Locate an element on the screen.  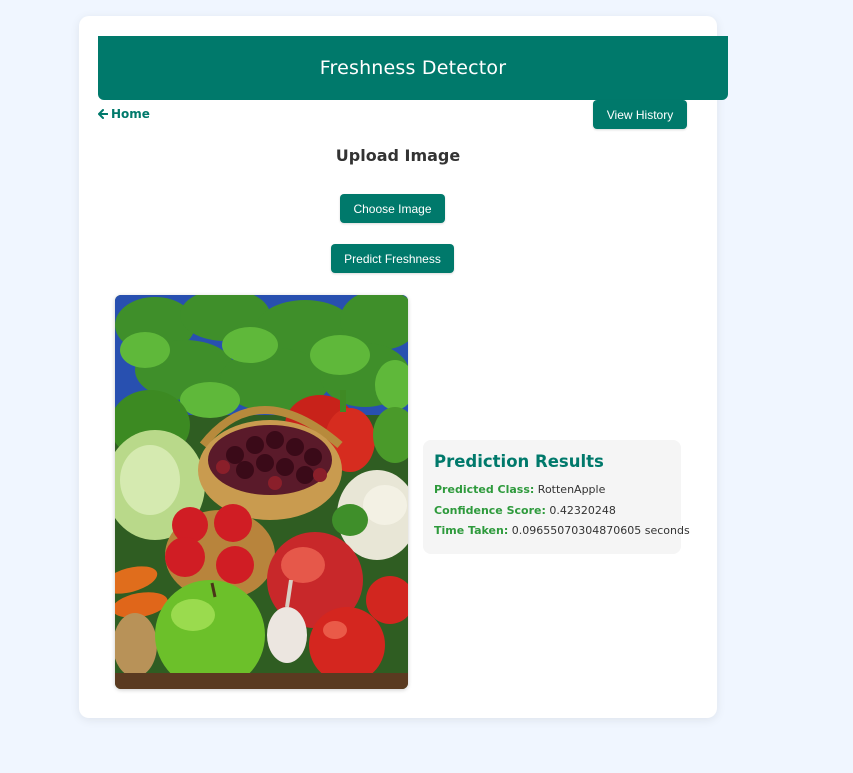
confidence-score-row: Confidence Score: 0.42320248 is located at coordinates (552, 511).